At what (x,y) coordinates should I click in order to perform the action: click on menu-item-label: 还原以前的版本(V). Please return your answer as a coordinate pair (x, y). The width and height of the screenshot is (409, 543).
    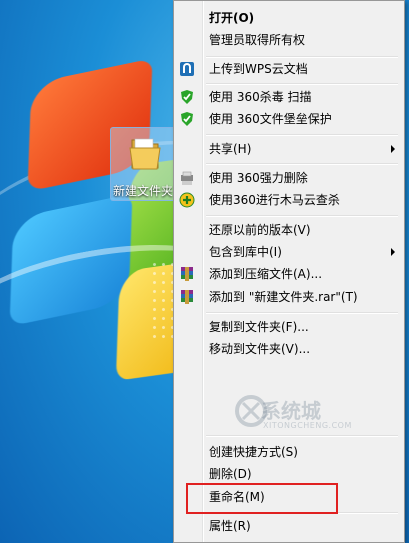
    Looking at the image, I should click on (260, 230).